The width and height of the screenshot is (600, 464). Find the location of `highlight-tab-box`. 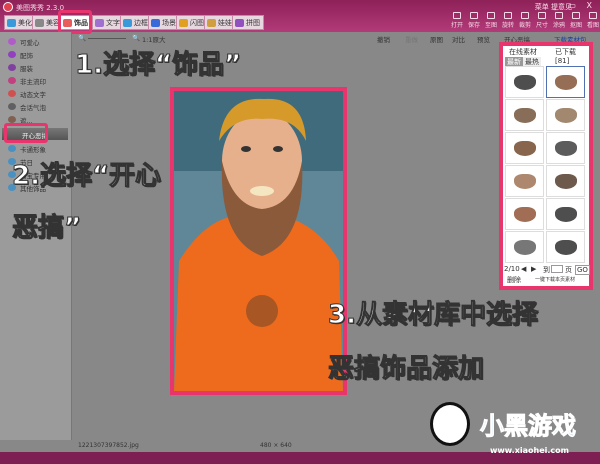

highlight-tab-box is located at coordinates (75, 22).